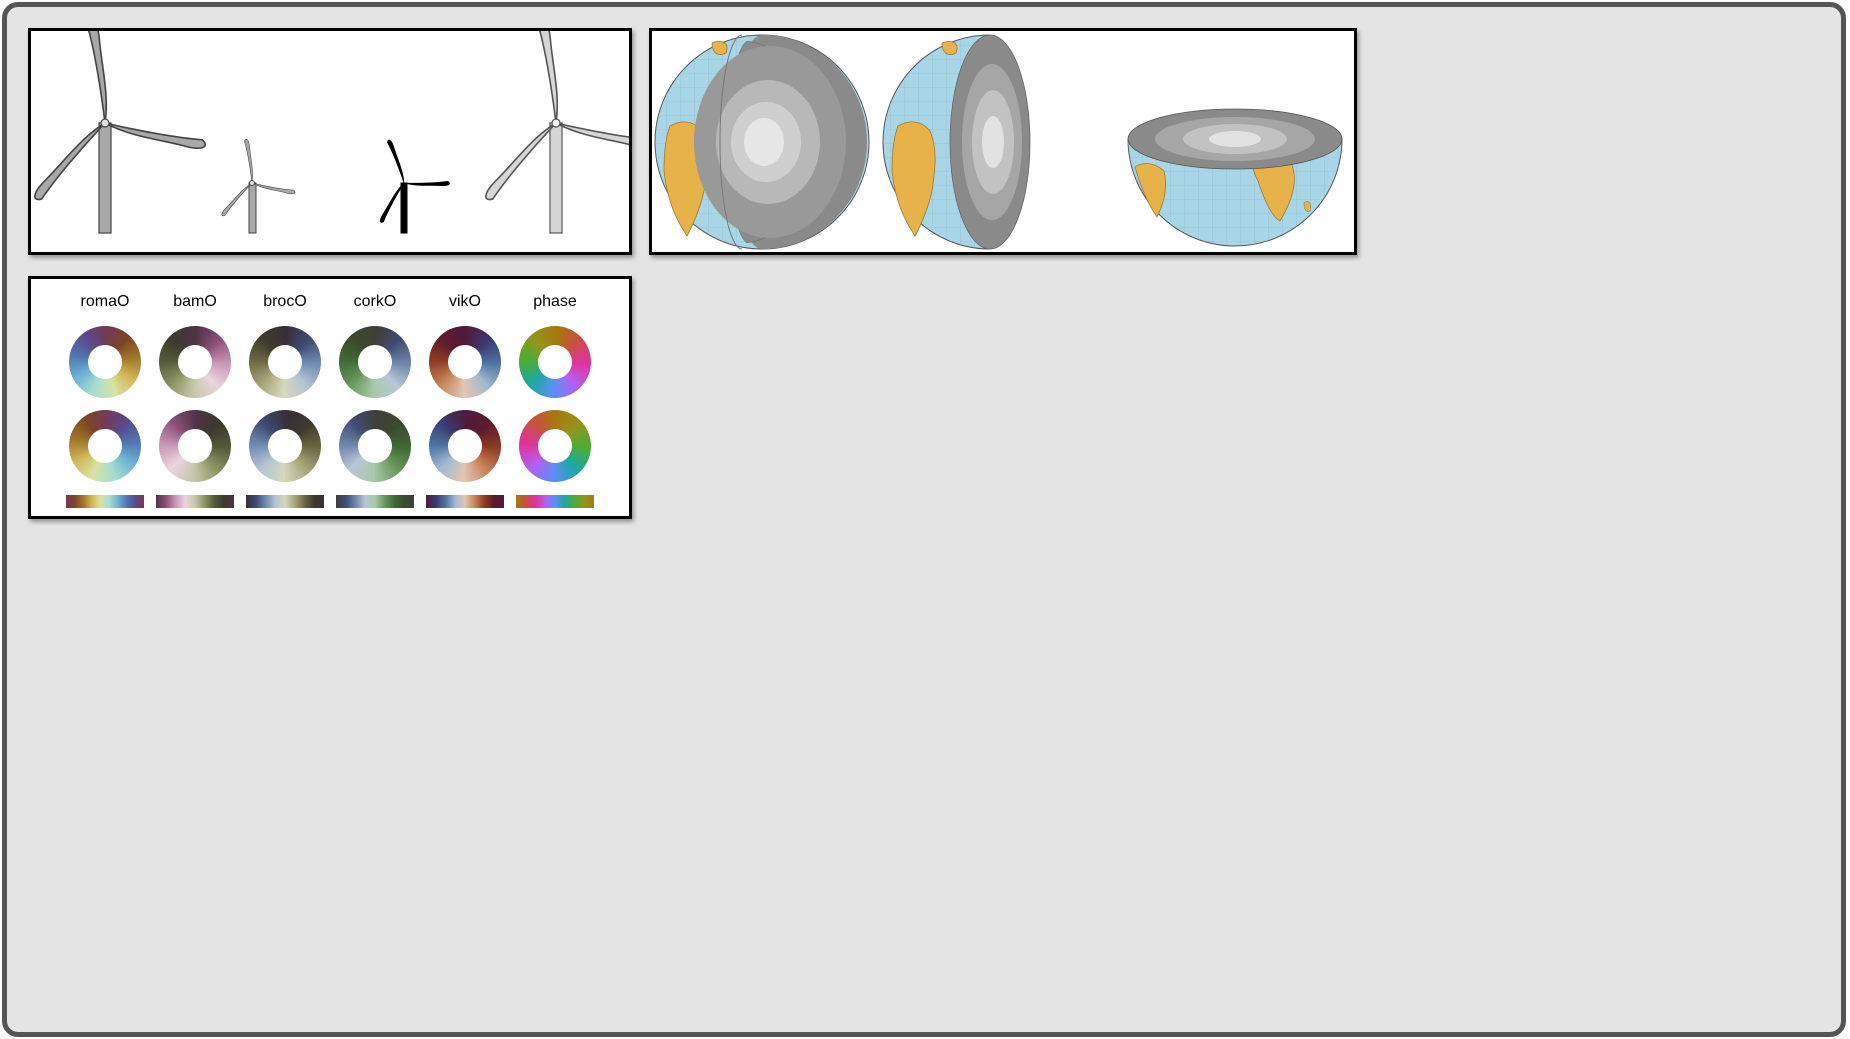 The width and height of the screenshot is (1850, 1039). Describe the element at coordinates (330, 501) in the screenshot. I see `colormap-bars` at that location.